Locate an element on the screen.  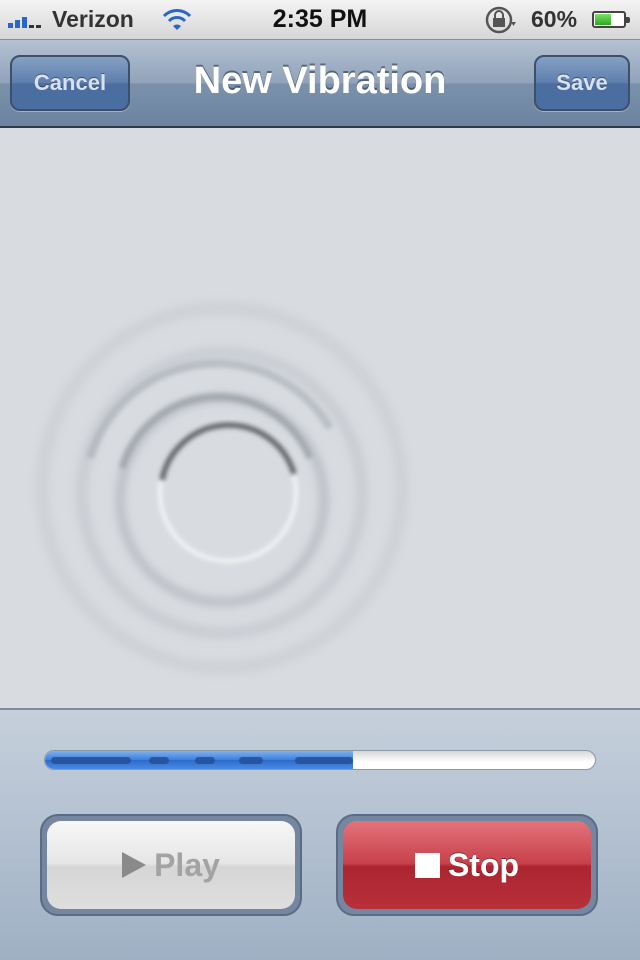
play-label: Play is located at coordinates (187, 864).